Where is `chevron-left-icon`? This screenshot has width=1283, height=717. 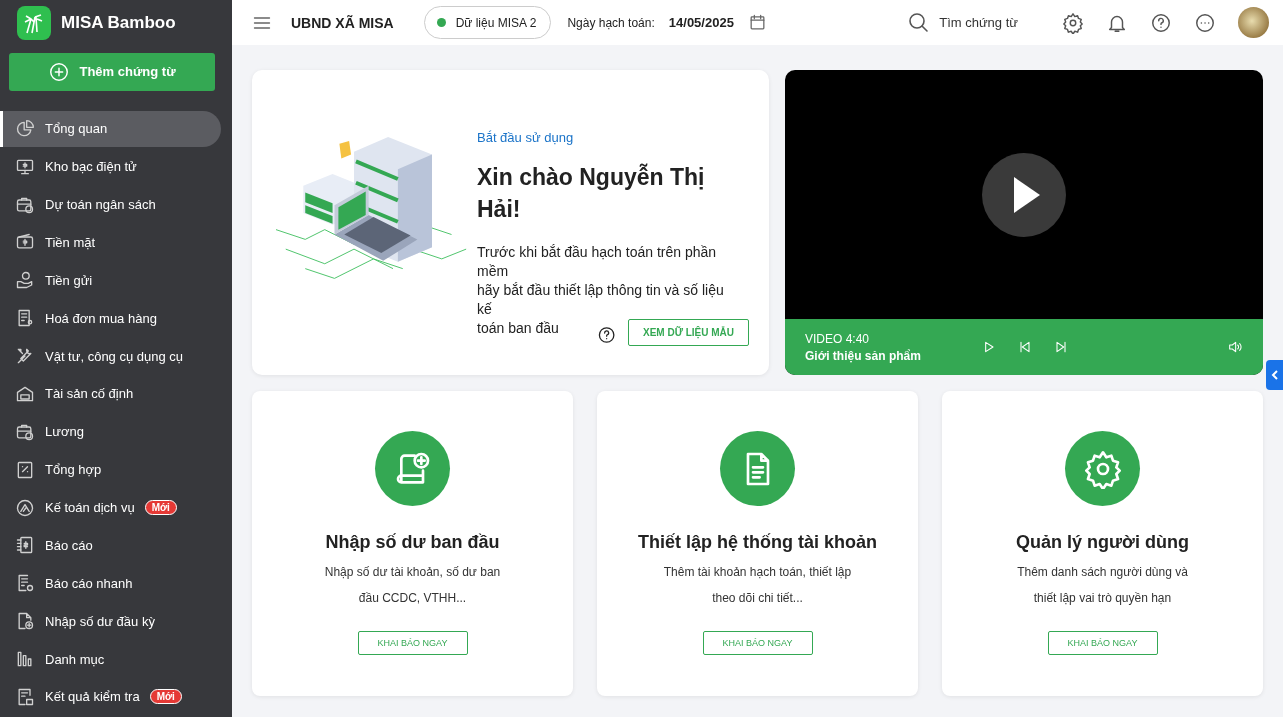 chevron-left-icon is located at coordinates (1274, 375).